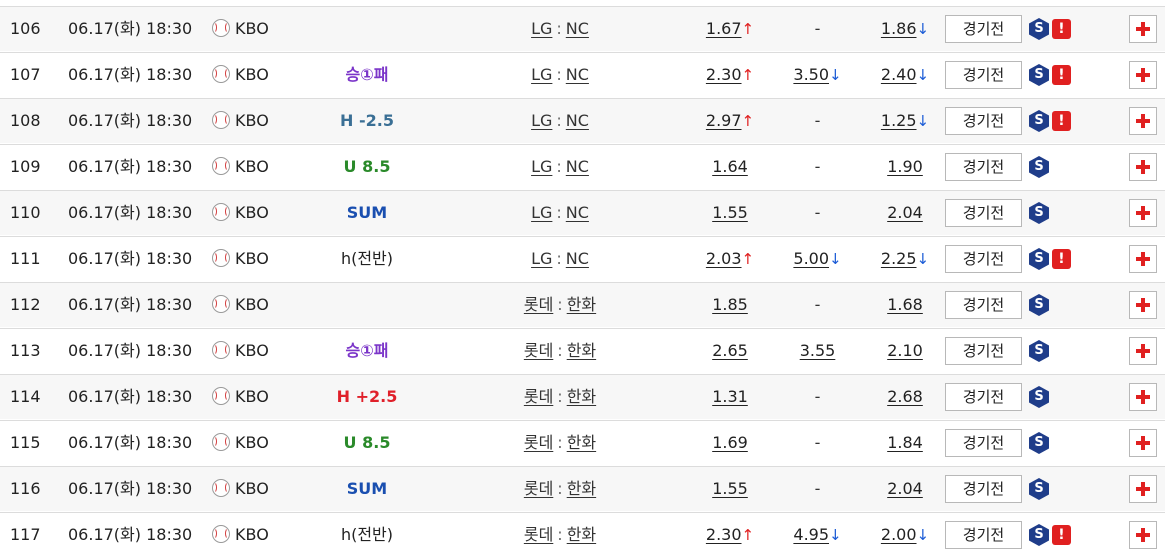  Describe the element at coordinates (730, 350) in the screenshot. I see `win-odds-link: 2.65` at that location.